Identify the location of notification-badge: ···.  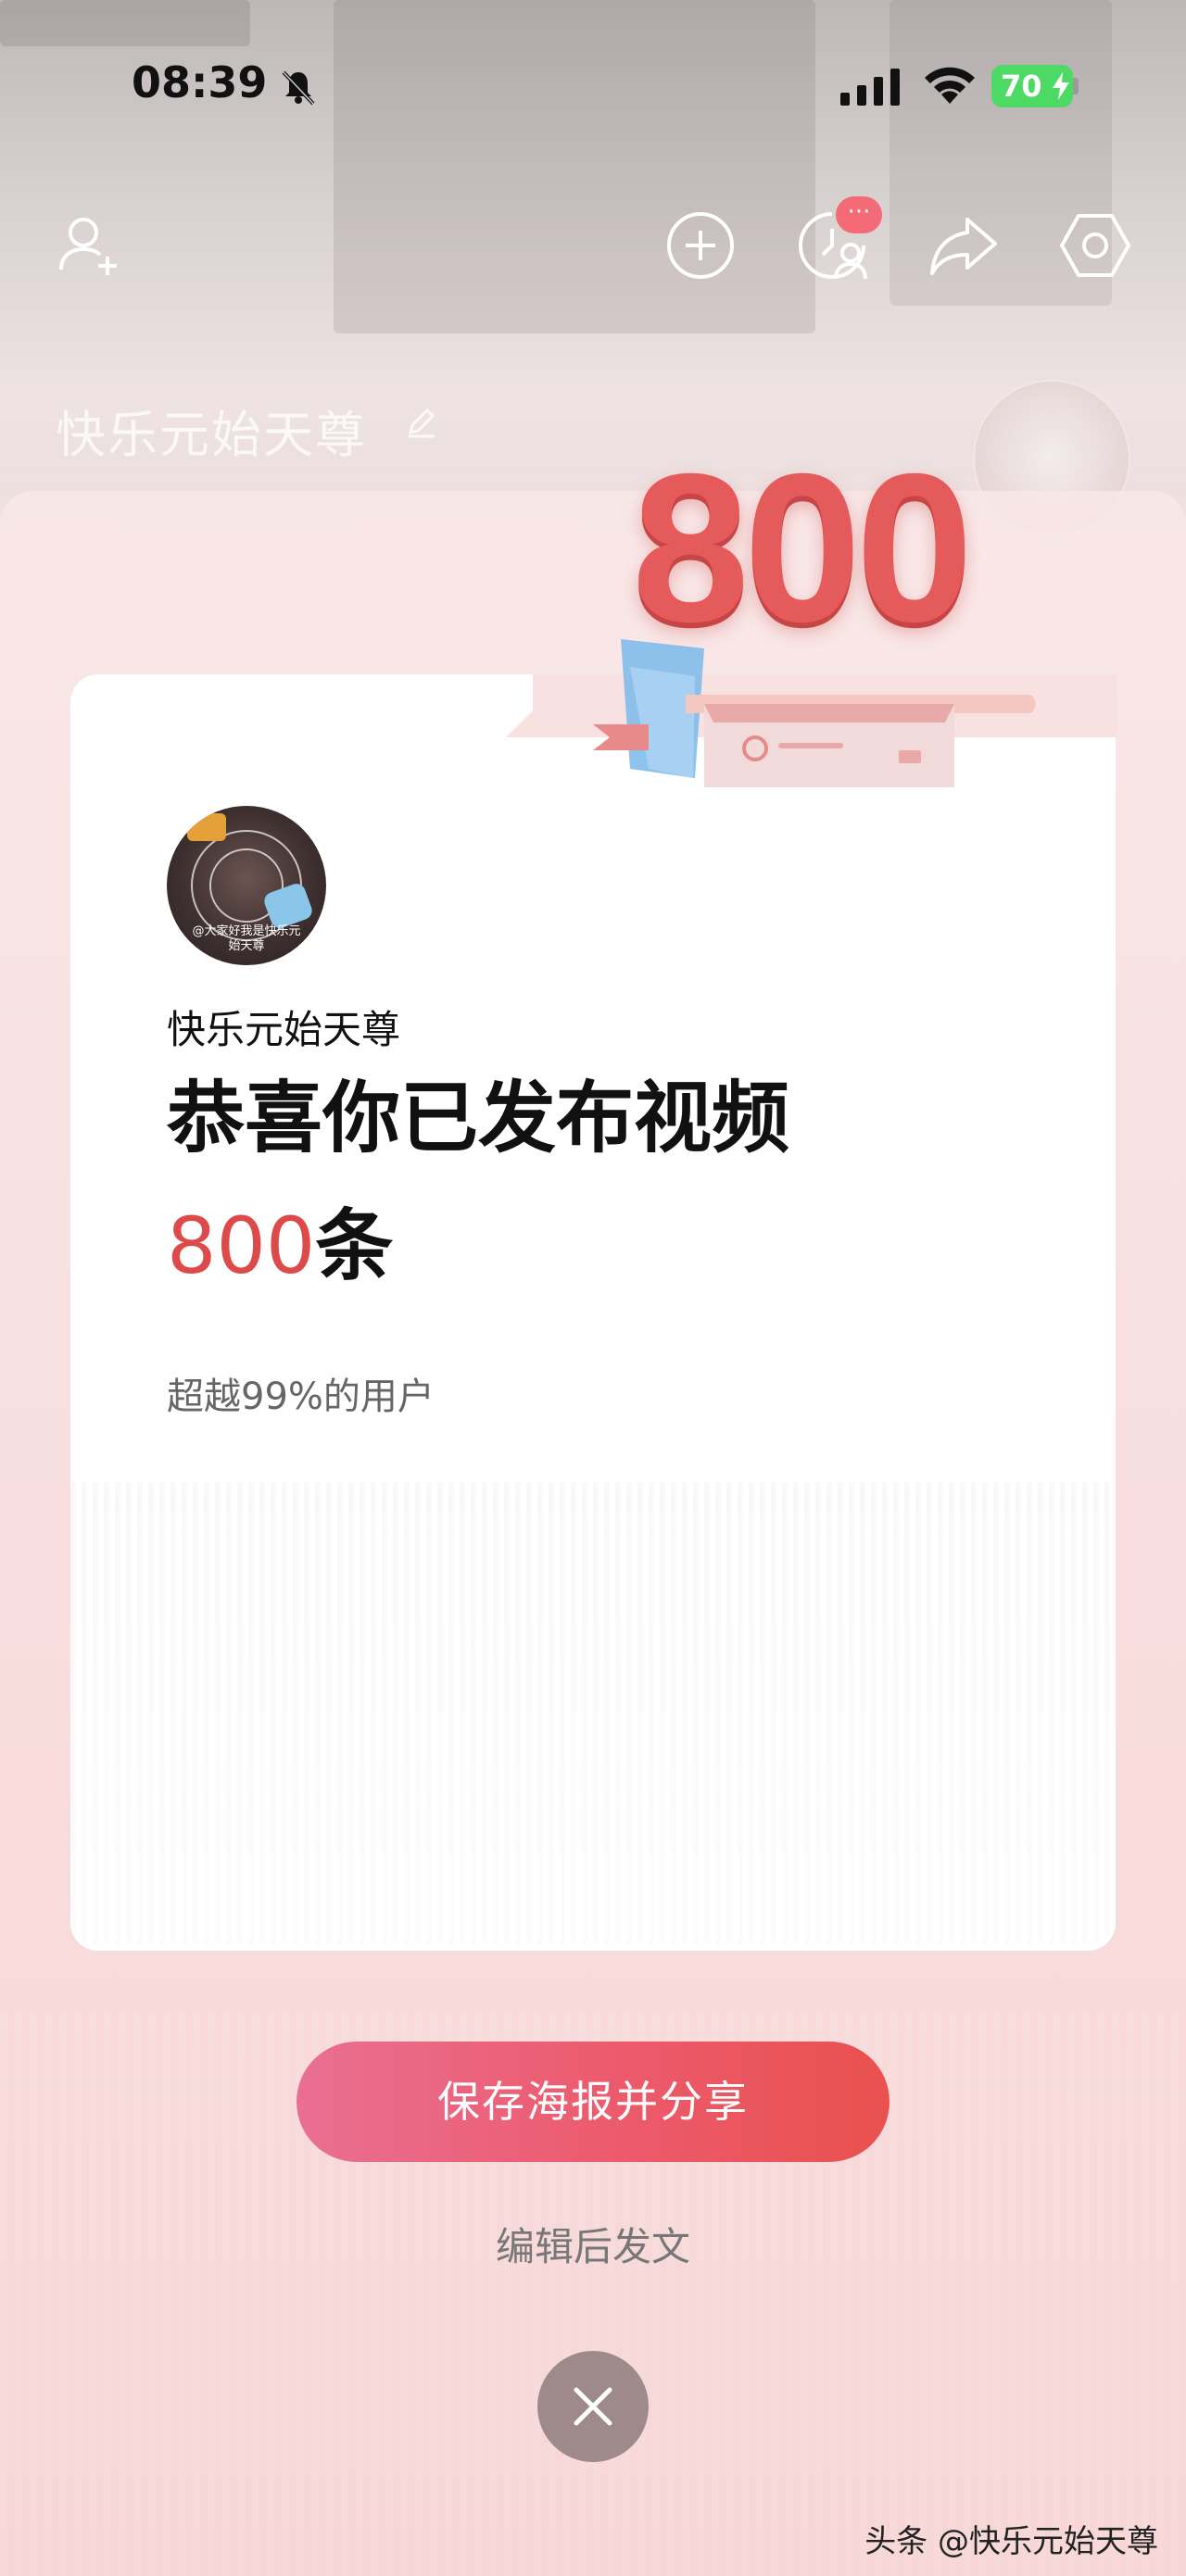
(859, 214).